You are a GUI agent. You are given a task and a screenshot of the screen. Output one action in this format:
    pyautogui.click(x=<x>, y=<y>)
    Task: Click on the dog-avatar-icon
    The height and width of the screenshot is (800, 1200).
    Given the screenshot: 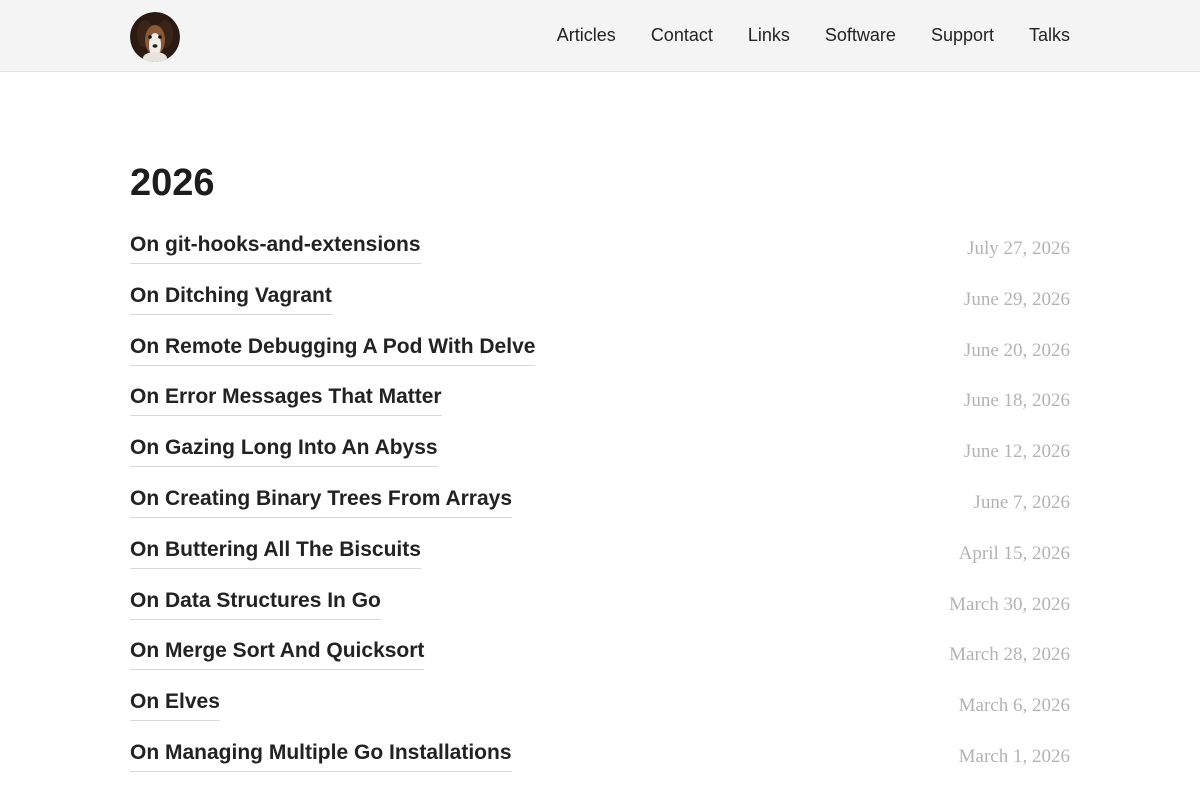 What is the action you would take?
    pyautogui.click(x=155, y=37)
    